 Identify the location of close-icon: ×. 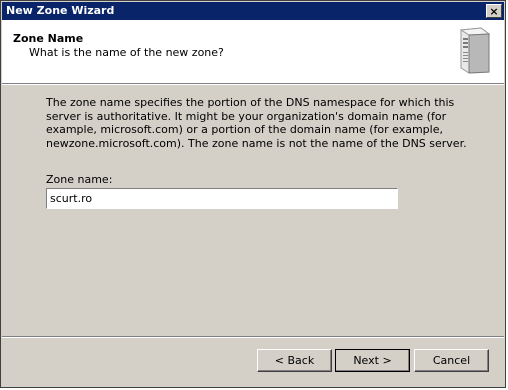
(494, 11).